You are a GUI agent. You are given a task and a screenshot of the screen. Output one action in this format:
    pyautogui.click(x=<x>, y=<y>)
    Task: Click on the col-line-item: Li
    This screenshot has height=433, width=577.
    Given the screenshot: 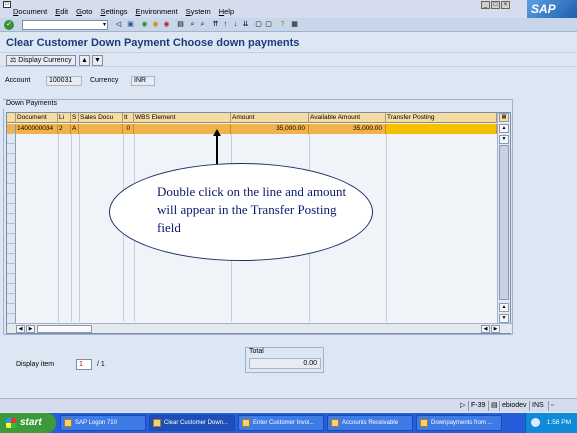 What is the action you would take?
    pyautogui.click(x=64, y=118)
    